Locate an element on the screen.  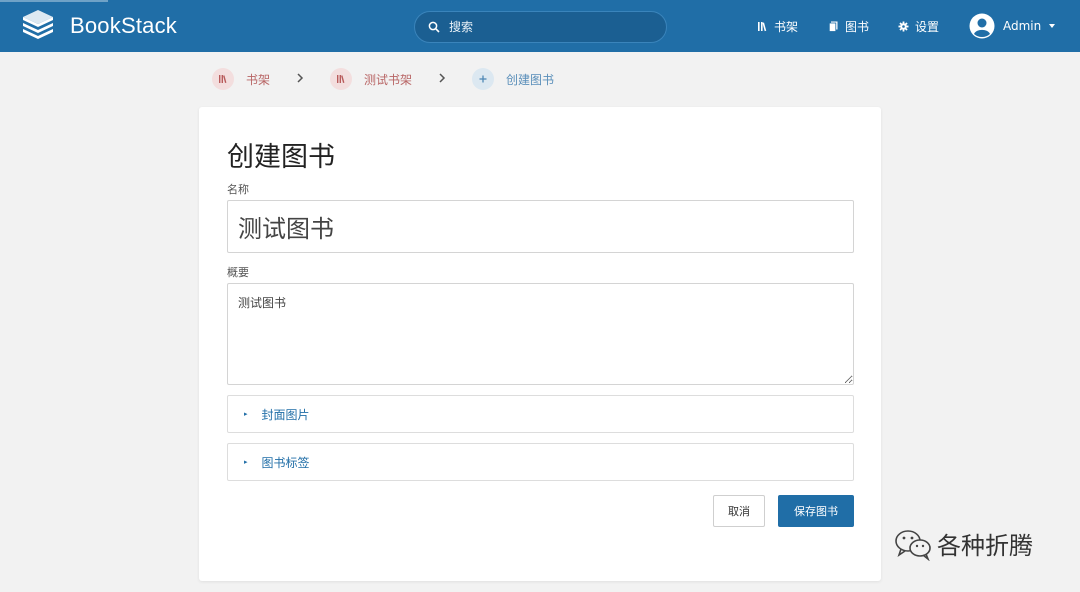
app-name: BookStack is located at coordinates (123, 25).